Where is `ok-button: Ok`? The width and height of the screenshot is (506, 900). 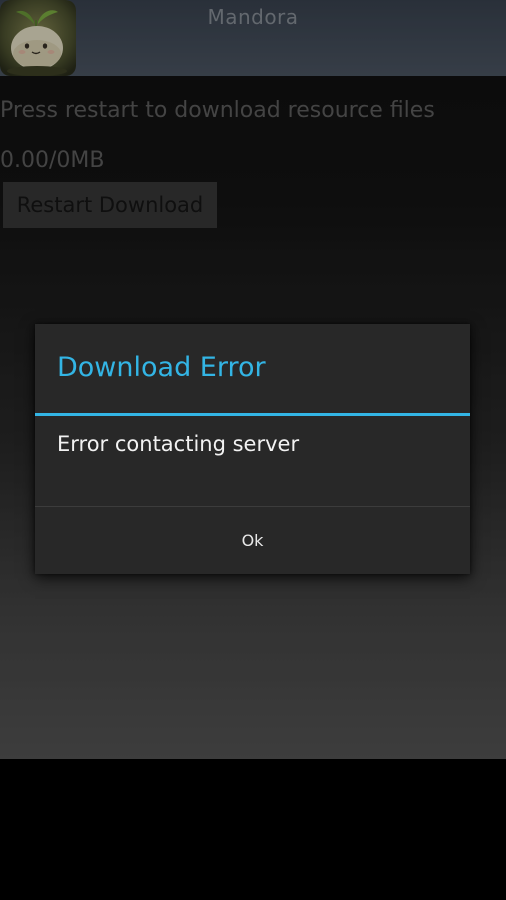
ok-button: Ok is located at coordinates (252, 540).